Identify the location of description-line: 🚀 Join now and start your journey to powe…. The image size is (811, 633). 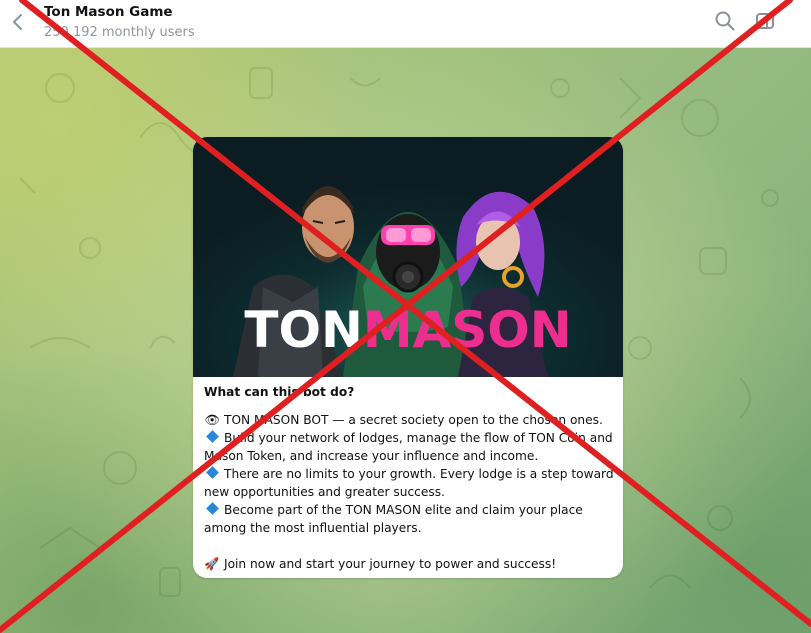
(380, 564).